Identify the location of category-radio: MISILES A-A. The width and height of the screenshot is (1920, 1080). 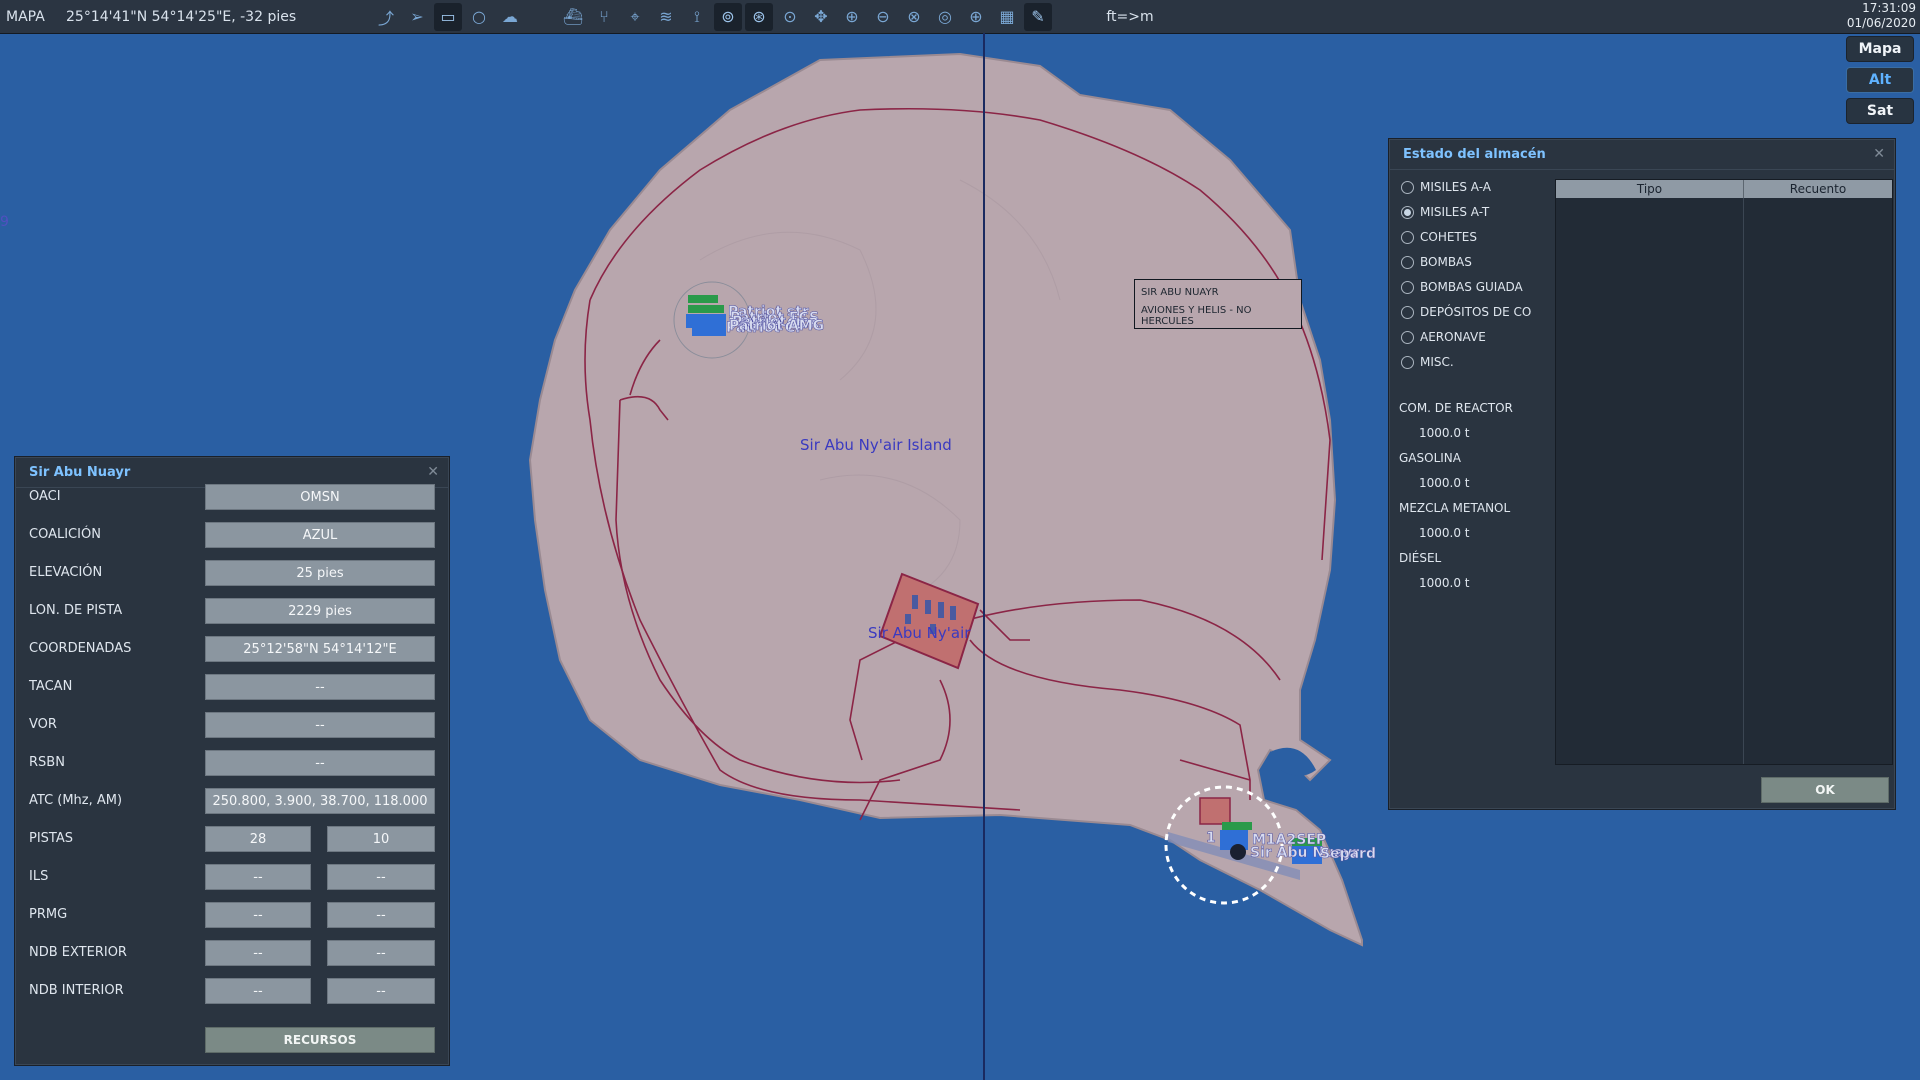
(1446, 187).